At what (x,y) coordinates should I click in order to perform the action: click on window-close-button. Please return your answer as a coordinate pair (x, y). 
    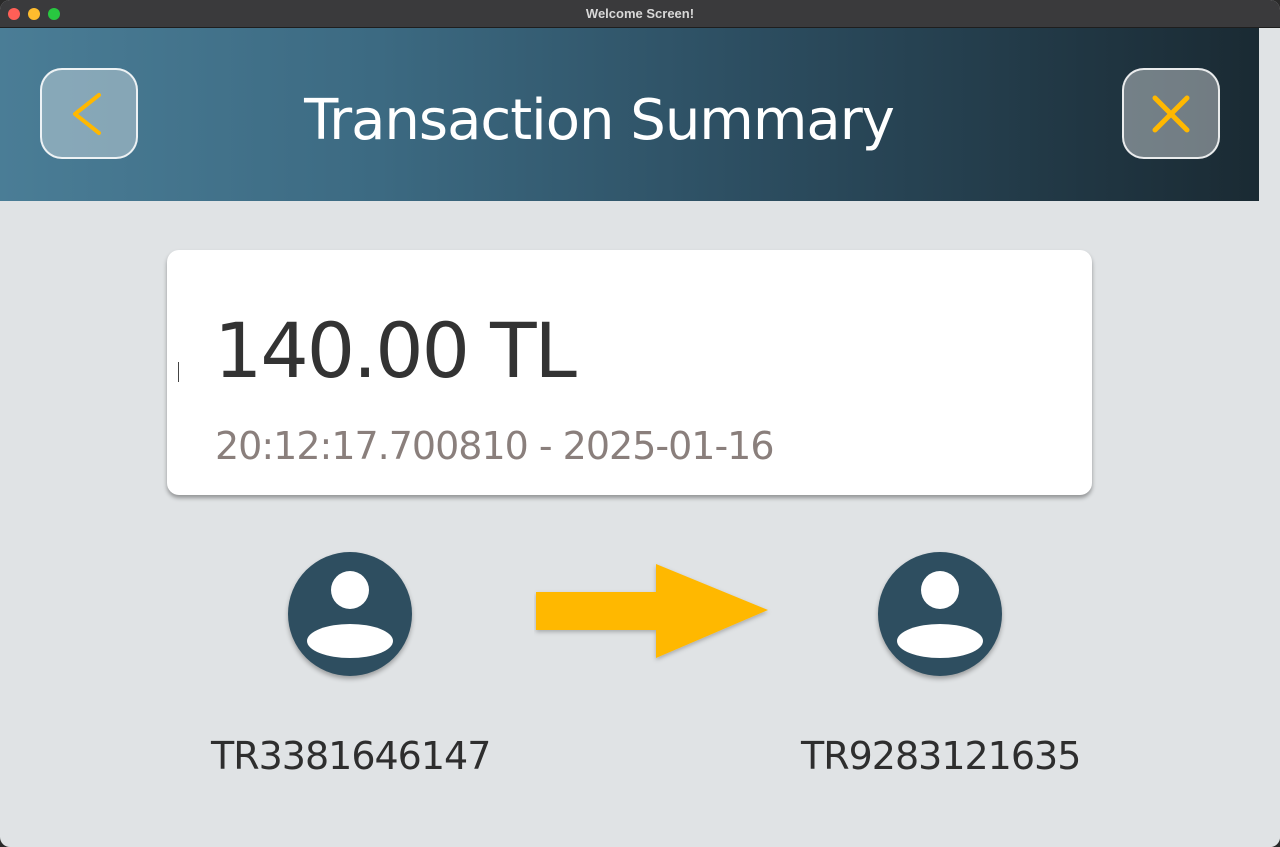
    Looking at the image, I should click on (14, 14).